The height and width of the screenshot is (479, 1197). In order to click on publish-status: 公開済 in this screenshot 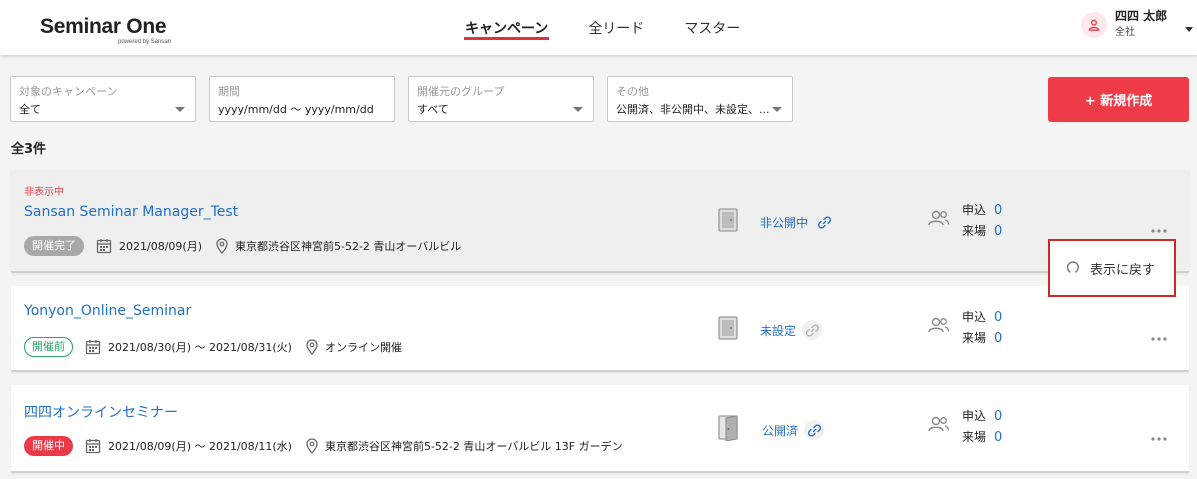, I will do `click(771, 430)`.